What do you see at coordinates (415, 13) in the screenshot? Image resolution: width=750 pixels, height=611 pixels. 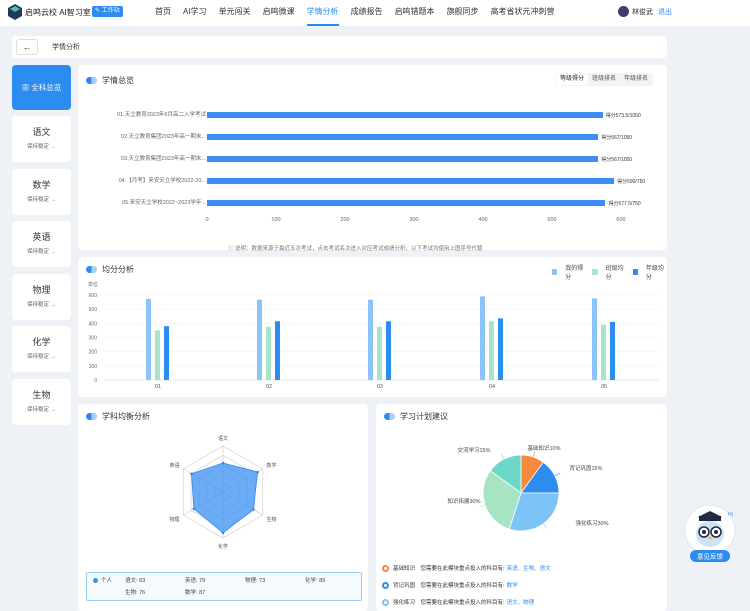 I see `nav-item: 启鸣错题本` at bounding box center [415, 13].